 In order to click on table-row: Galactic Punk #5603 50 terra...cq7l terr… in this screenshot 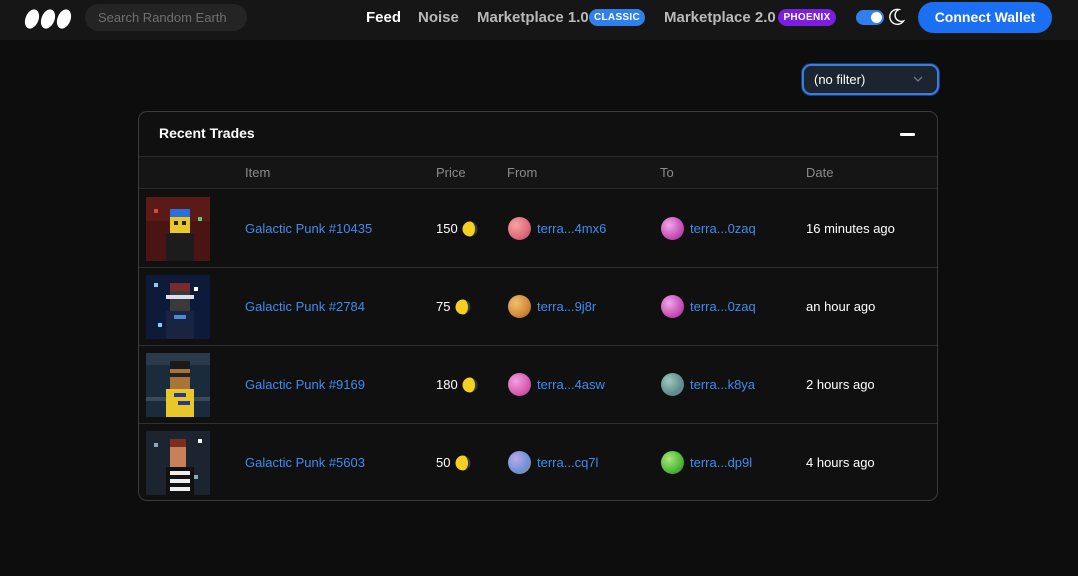, I will do `click(538, 462)`.